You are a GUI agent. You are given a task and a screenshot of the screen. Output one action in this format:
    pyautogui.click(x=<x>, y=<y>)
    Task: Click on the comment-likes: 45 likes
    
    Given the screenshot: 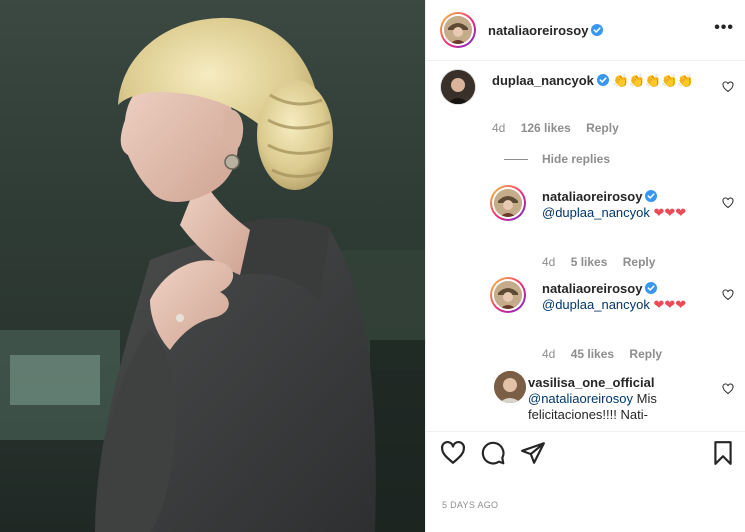 What is the action you would take?
    pyautogui.click(x=592, y=354)
    